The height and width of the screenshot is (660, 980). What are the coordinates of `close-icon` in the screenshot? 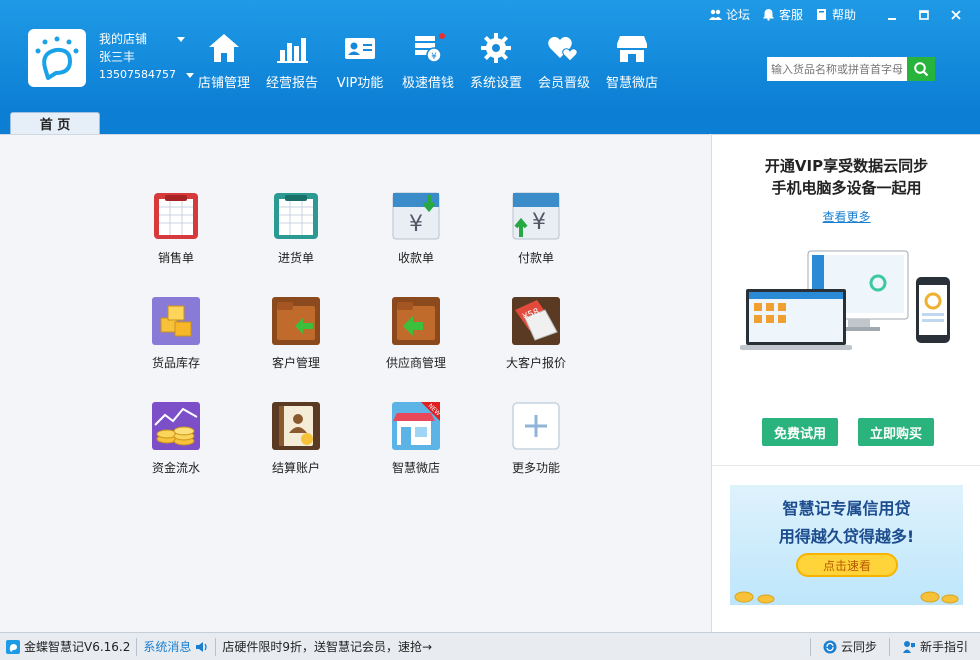 It's located at (956, 15).